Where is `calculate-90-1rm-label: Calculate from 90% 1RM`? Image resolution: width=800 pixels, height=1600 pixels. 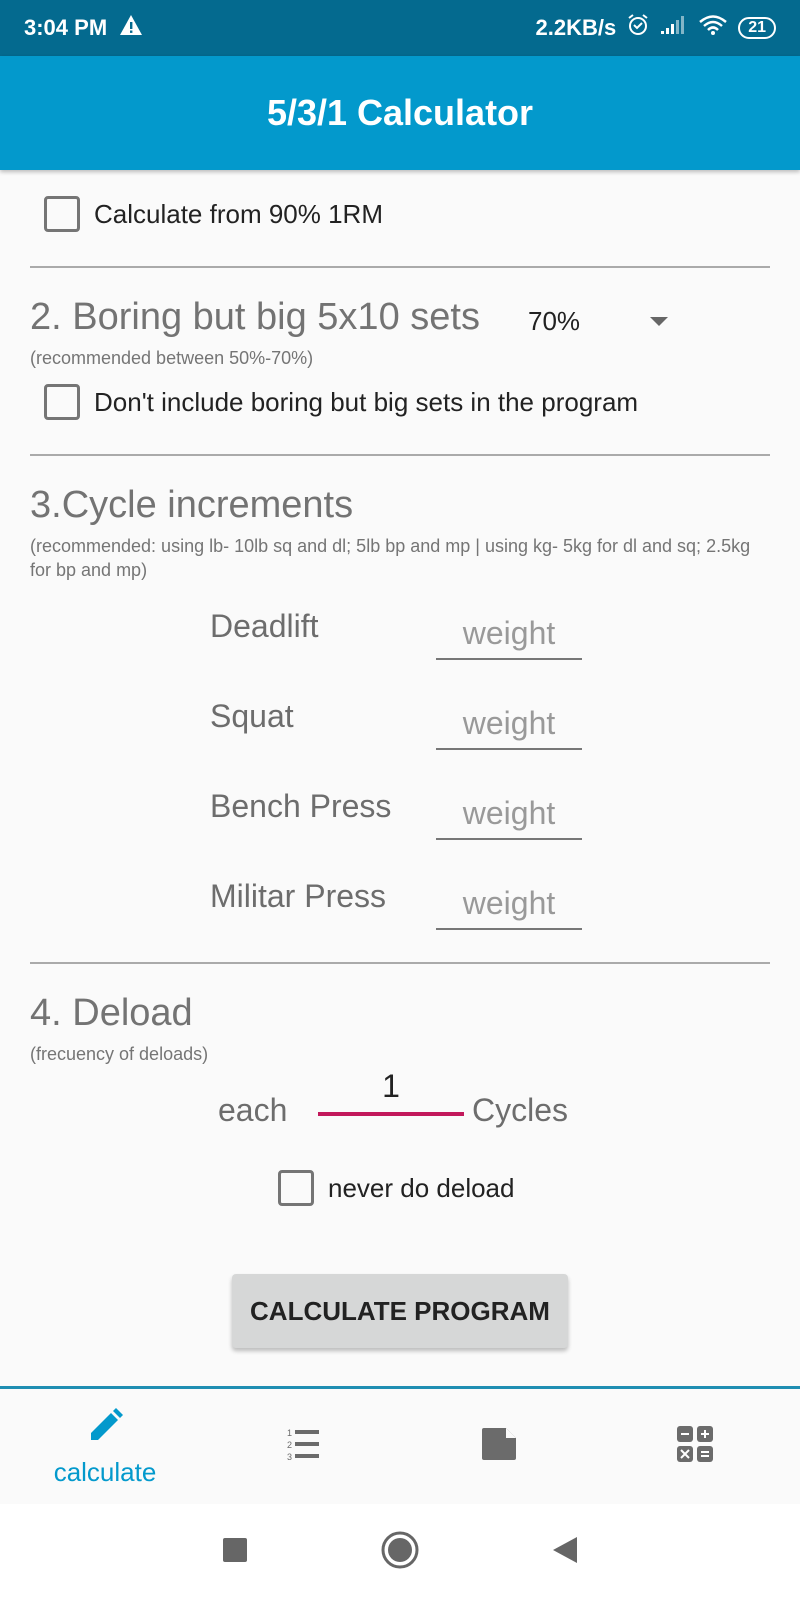
calculate-90-1rm-label: Calculate from 90% 1RM is located at coordinates (238, 213).